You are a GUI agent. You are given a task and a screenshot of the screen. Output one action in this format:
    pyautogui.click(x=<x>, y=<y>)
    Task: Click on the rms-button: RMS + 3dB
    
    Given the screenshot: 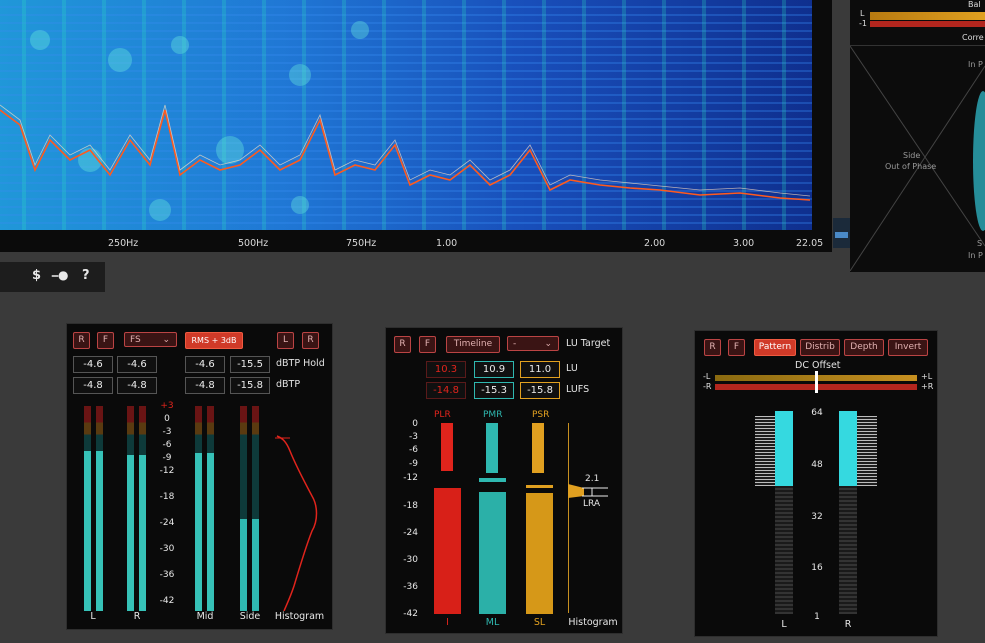 What is the action you would take?
    pyautogui.click(x=214, y=340)
    